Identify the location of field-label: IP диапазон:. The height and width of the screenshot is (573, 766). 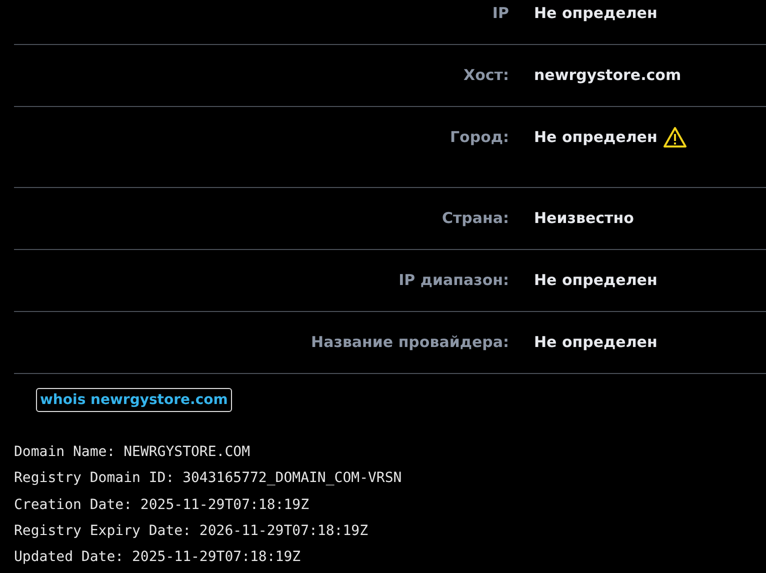
(453, 280).